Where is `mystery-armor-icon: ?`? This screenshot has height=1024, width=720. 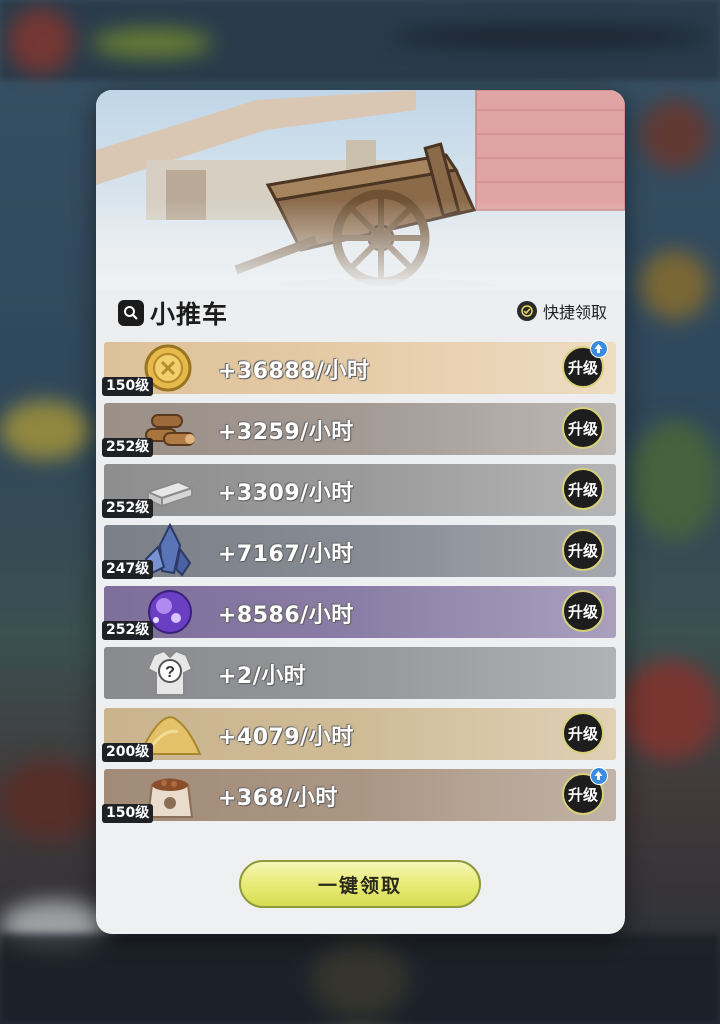
mystery-armor-icon: ? is located at coordinates (169, 673).